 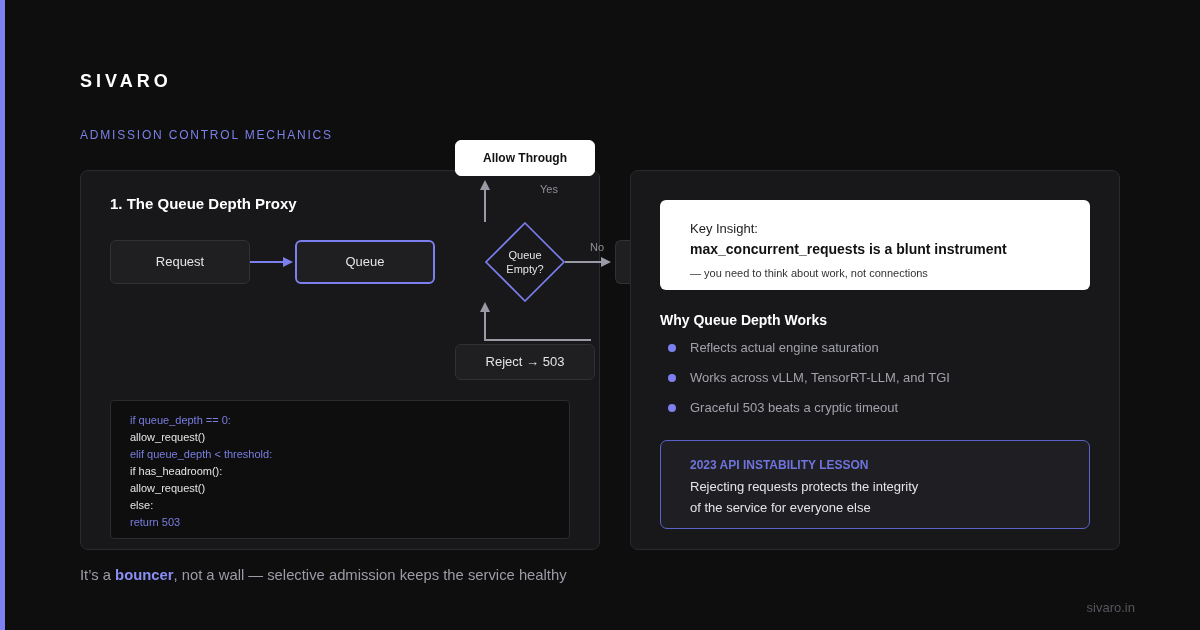 What do you see at coordinates (324, 575) in the screenshot?
I see `caption-text: It’s a bouncer, not a wall — selective admission keeps the service healthy` at bounding box center [324, 575].